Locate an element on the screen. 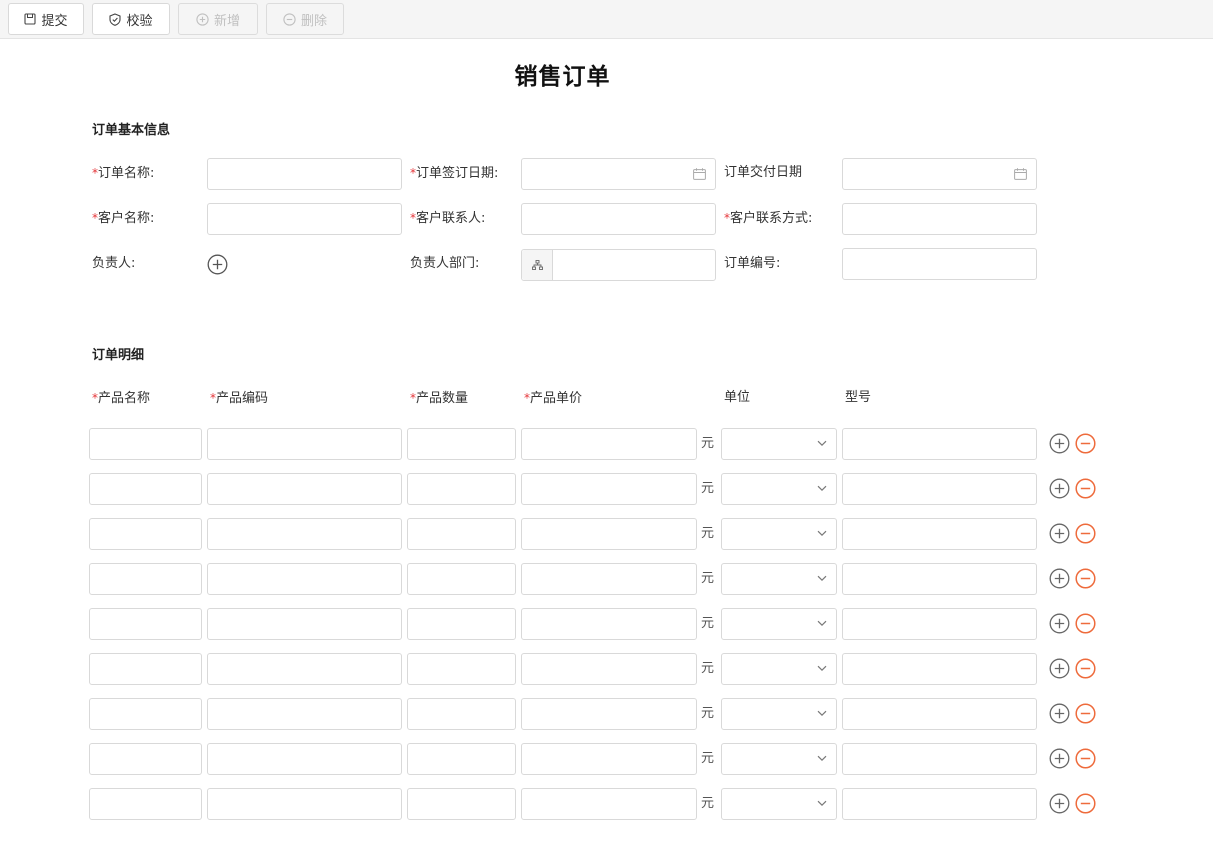 Image resolution: width=1213 pixels, height=852 pixels. delete-button: 删除 is located at coordinates (305, 19).